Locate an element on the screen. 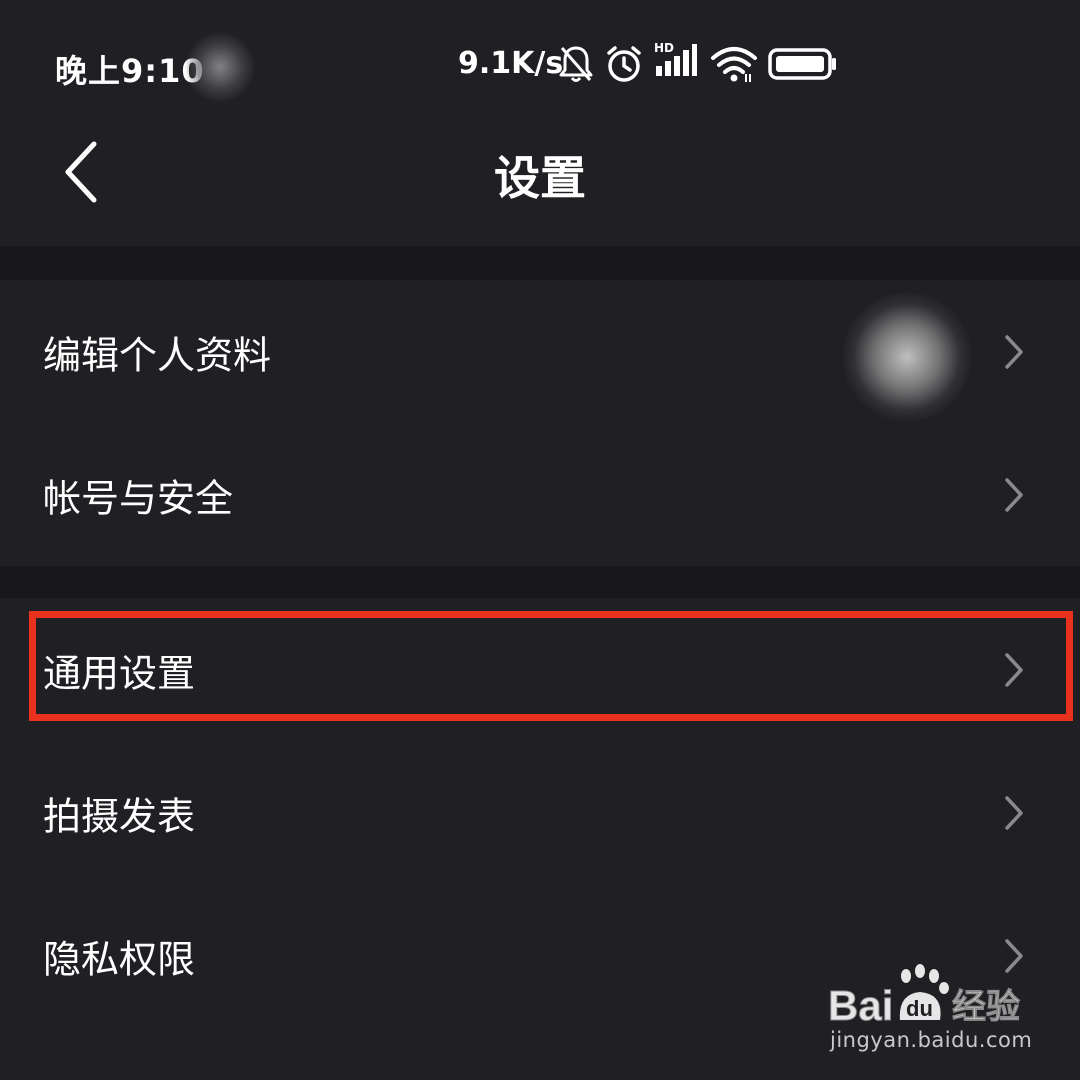 This screenshot has width=1080, height=1080. settings-item-label: 帐号与安全 is located at coordinates (138, 498).